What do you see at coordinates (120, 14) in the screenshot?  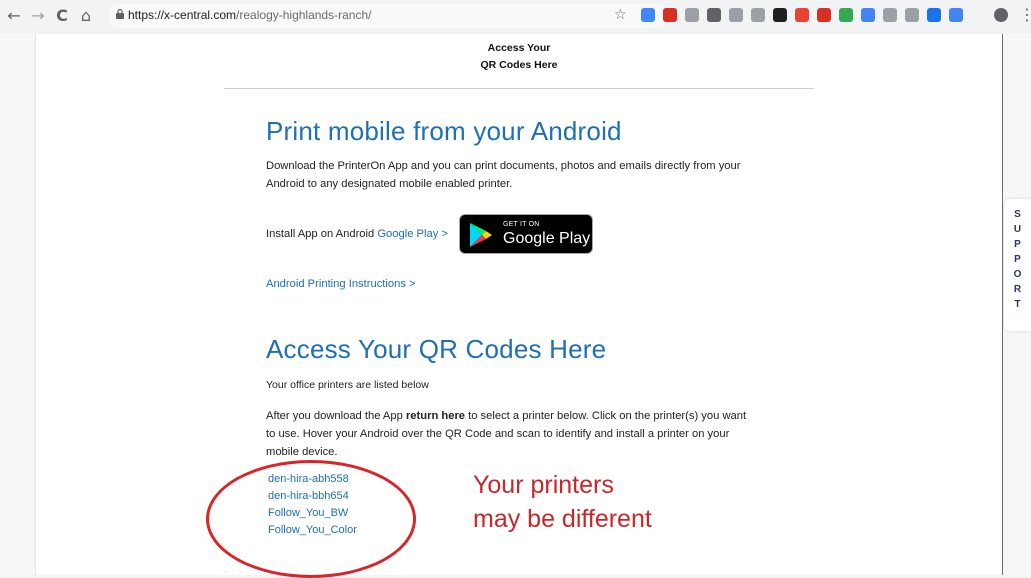 I see `lock-icon` at bounding box center [120, 14].